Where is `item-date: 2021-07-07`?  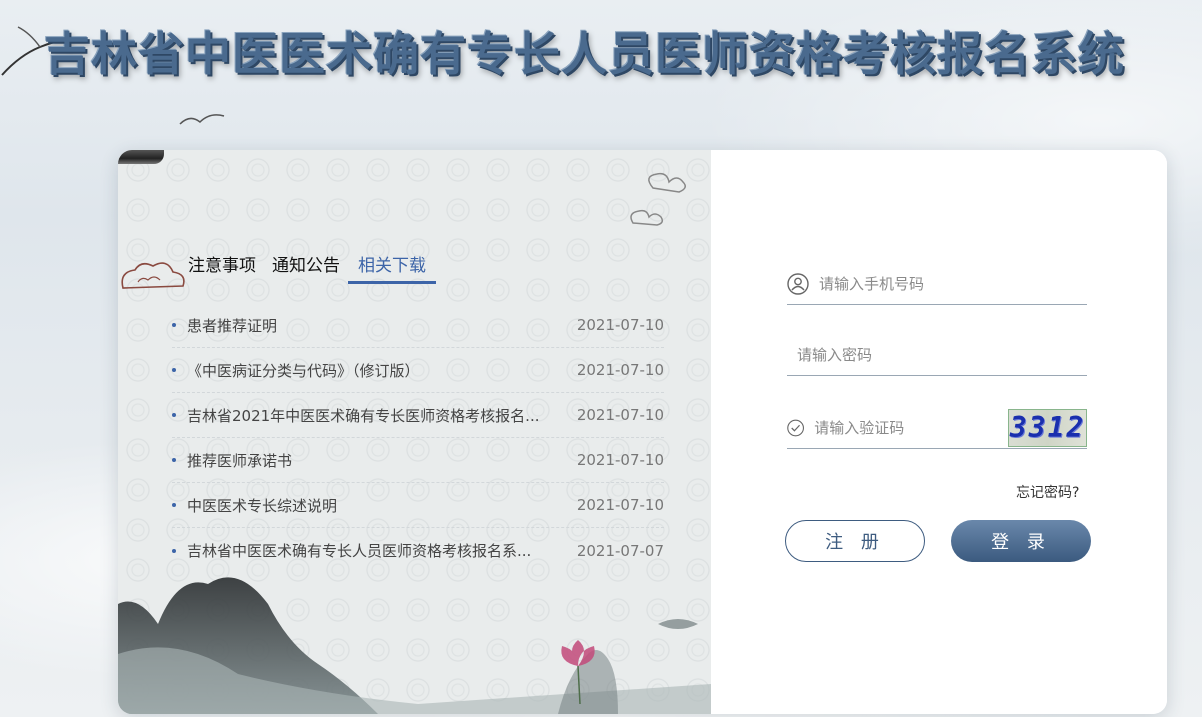 item-date: 2021-07-07 is located at coordinates (620, 550).